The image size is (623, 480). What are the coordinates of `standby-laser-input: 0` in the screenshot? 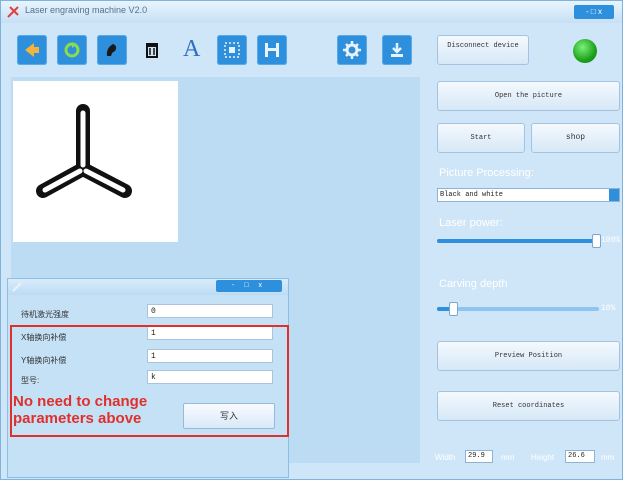 It's located at (210, 311).